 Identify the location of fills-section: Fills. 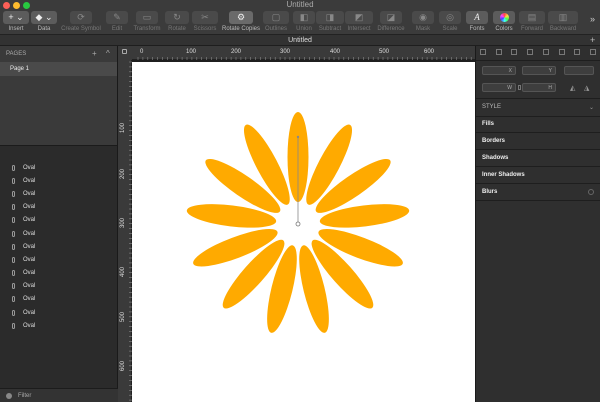
(538, 124).